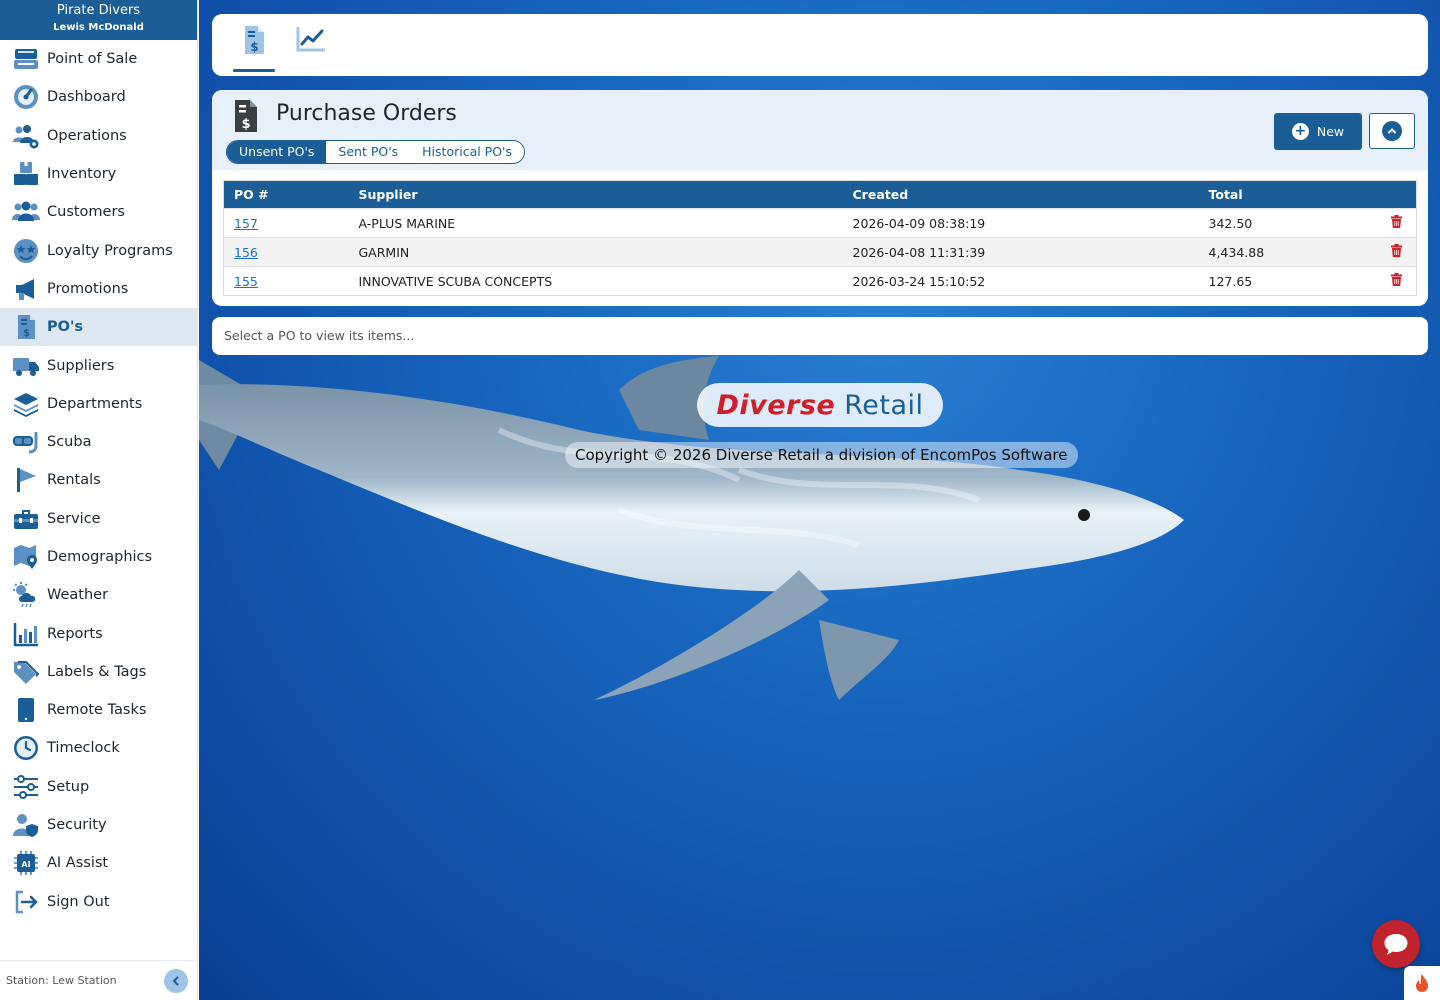 The height and width of the screenshot is (1000, 1440). I want to click on sidebar-item-label: Dashboard, so click(86, 97).